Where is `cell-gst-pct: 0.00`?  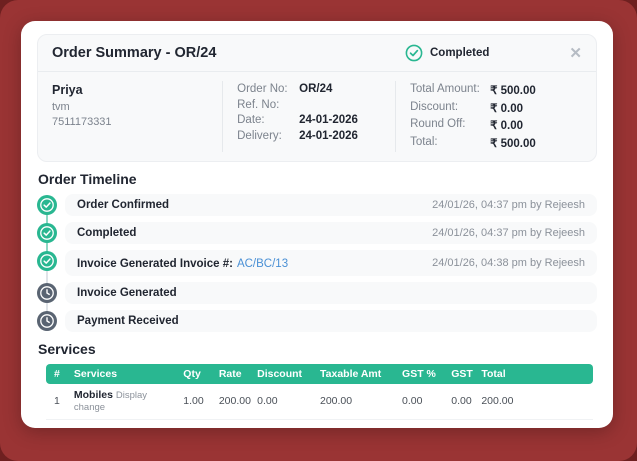
cell-gst-pct: 0.00 is located at coordinates (421, 402).